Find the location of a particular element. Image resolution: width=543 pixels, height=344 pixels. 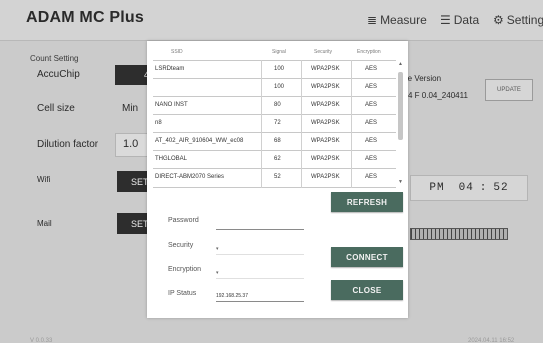

wifi-set-label: SET is located at coordinates (140, 181).